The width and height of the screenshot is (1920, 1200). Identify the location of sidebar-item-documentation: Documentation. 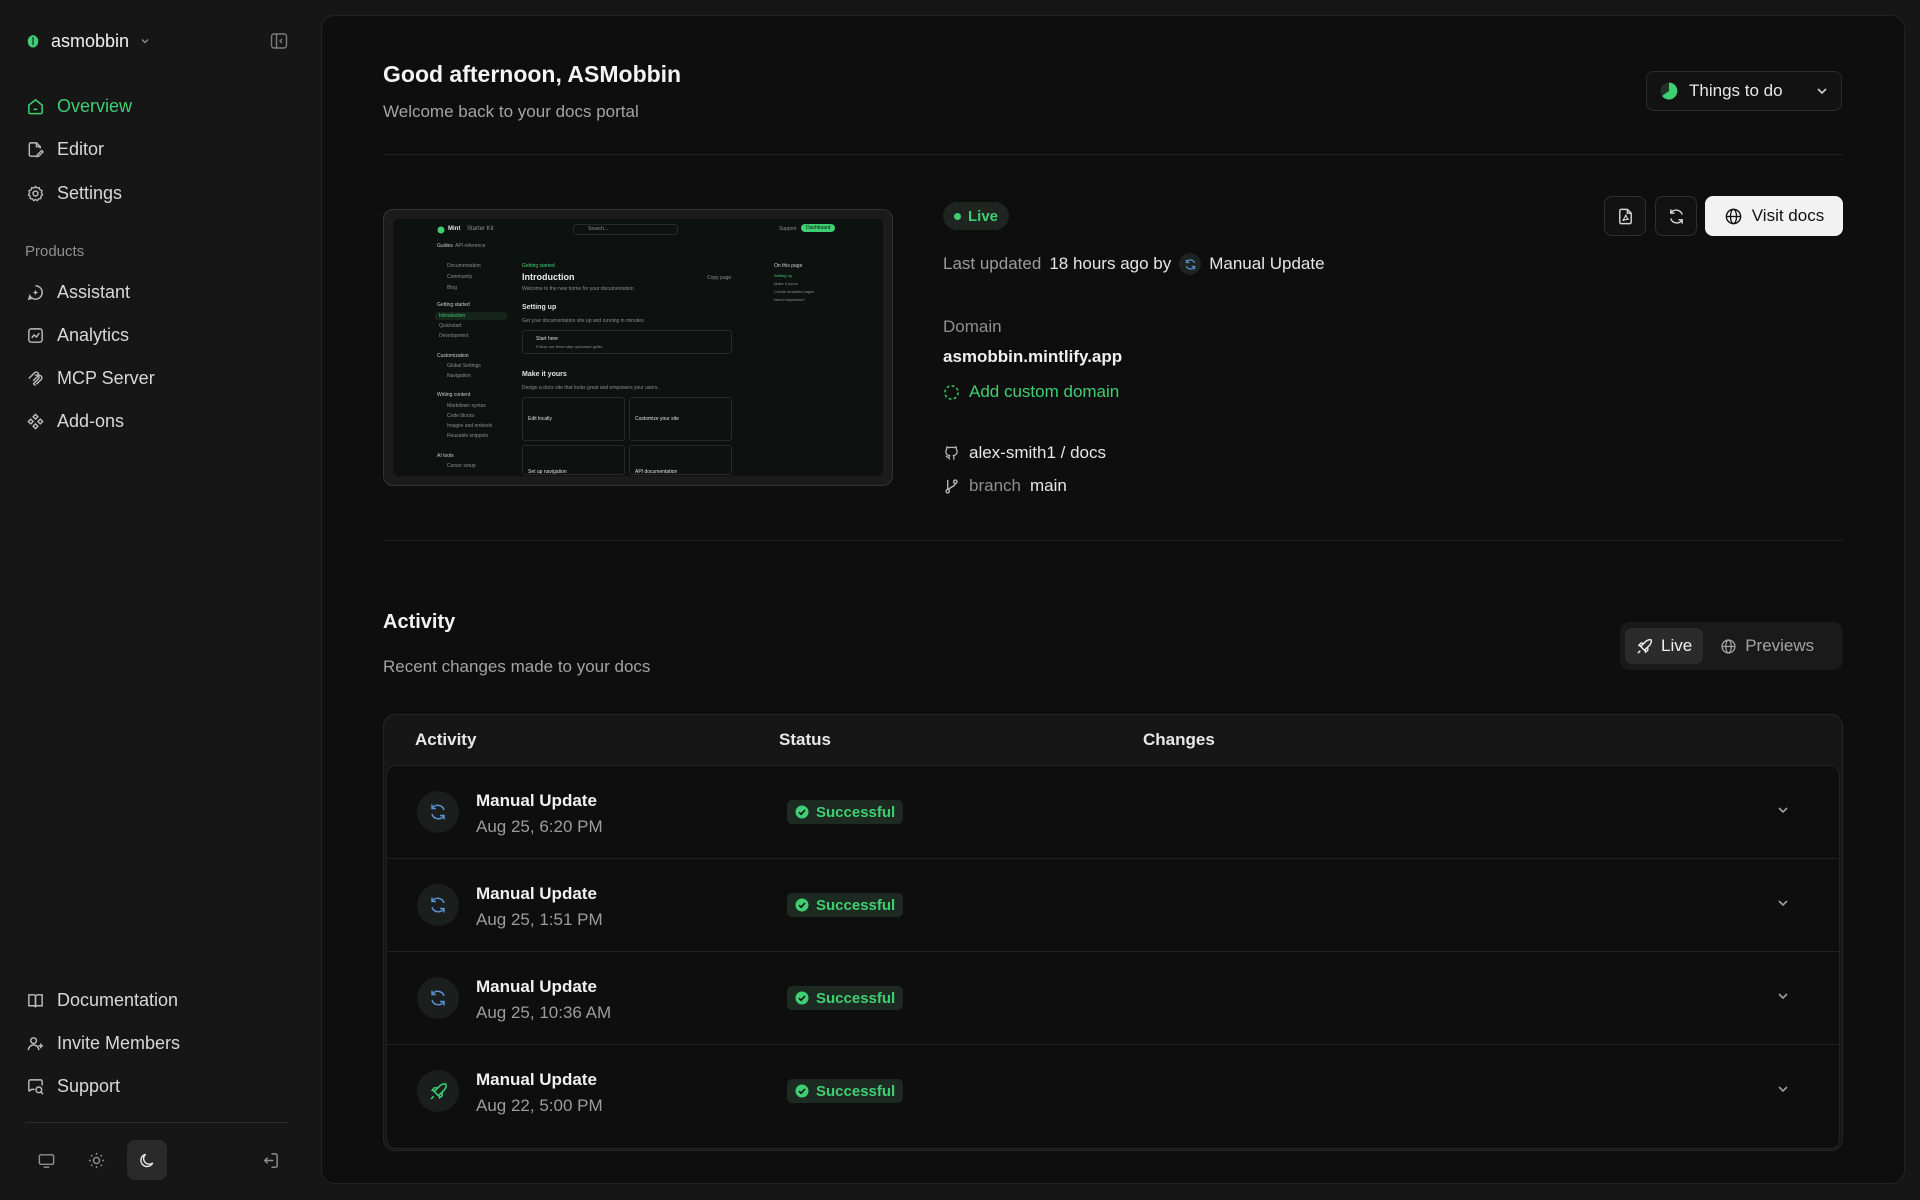
(155, 1000).